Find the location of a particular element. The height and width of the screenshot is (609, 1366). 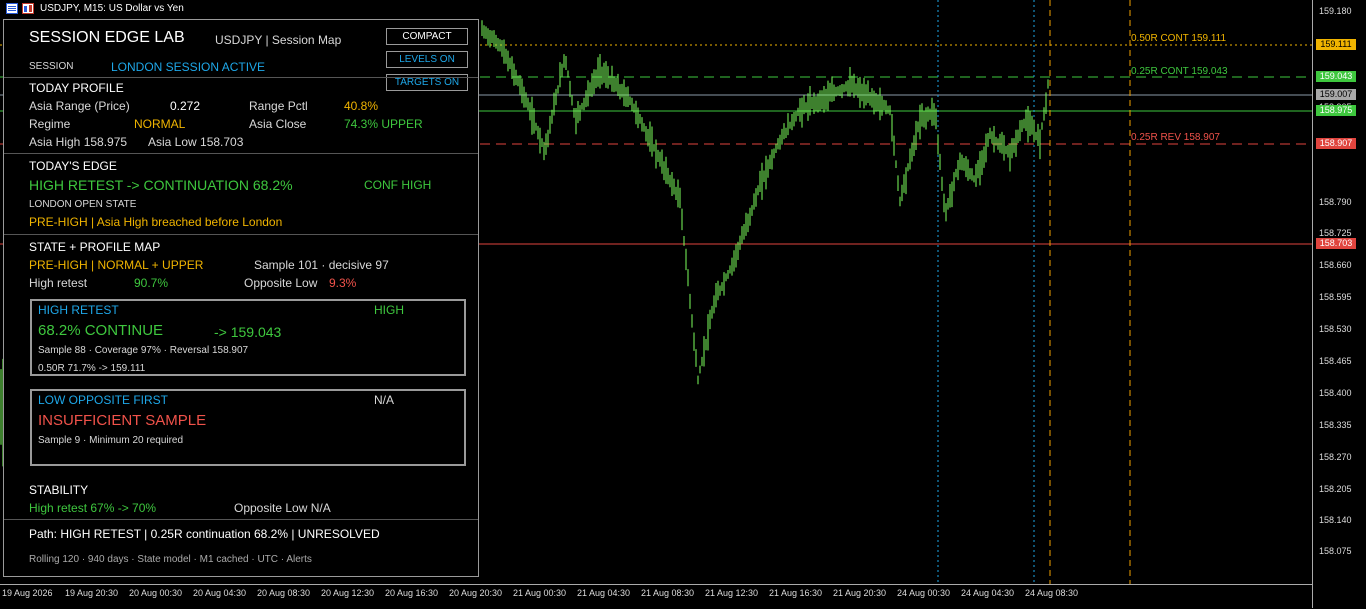

time-tick-label: 20 Aug 08:30 is located at coordinates (284, 593).